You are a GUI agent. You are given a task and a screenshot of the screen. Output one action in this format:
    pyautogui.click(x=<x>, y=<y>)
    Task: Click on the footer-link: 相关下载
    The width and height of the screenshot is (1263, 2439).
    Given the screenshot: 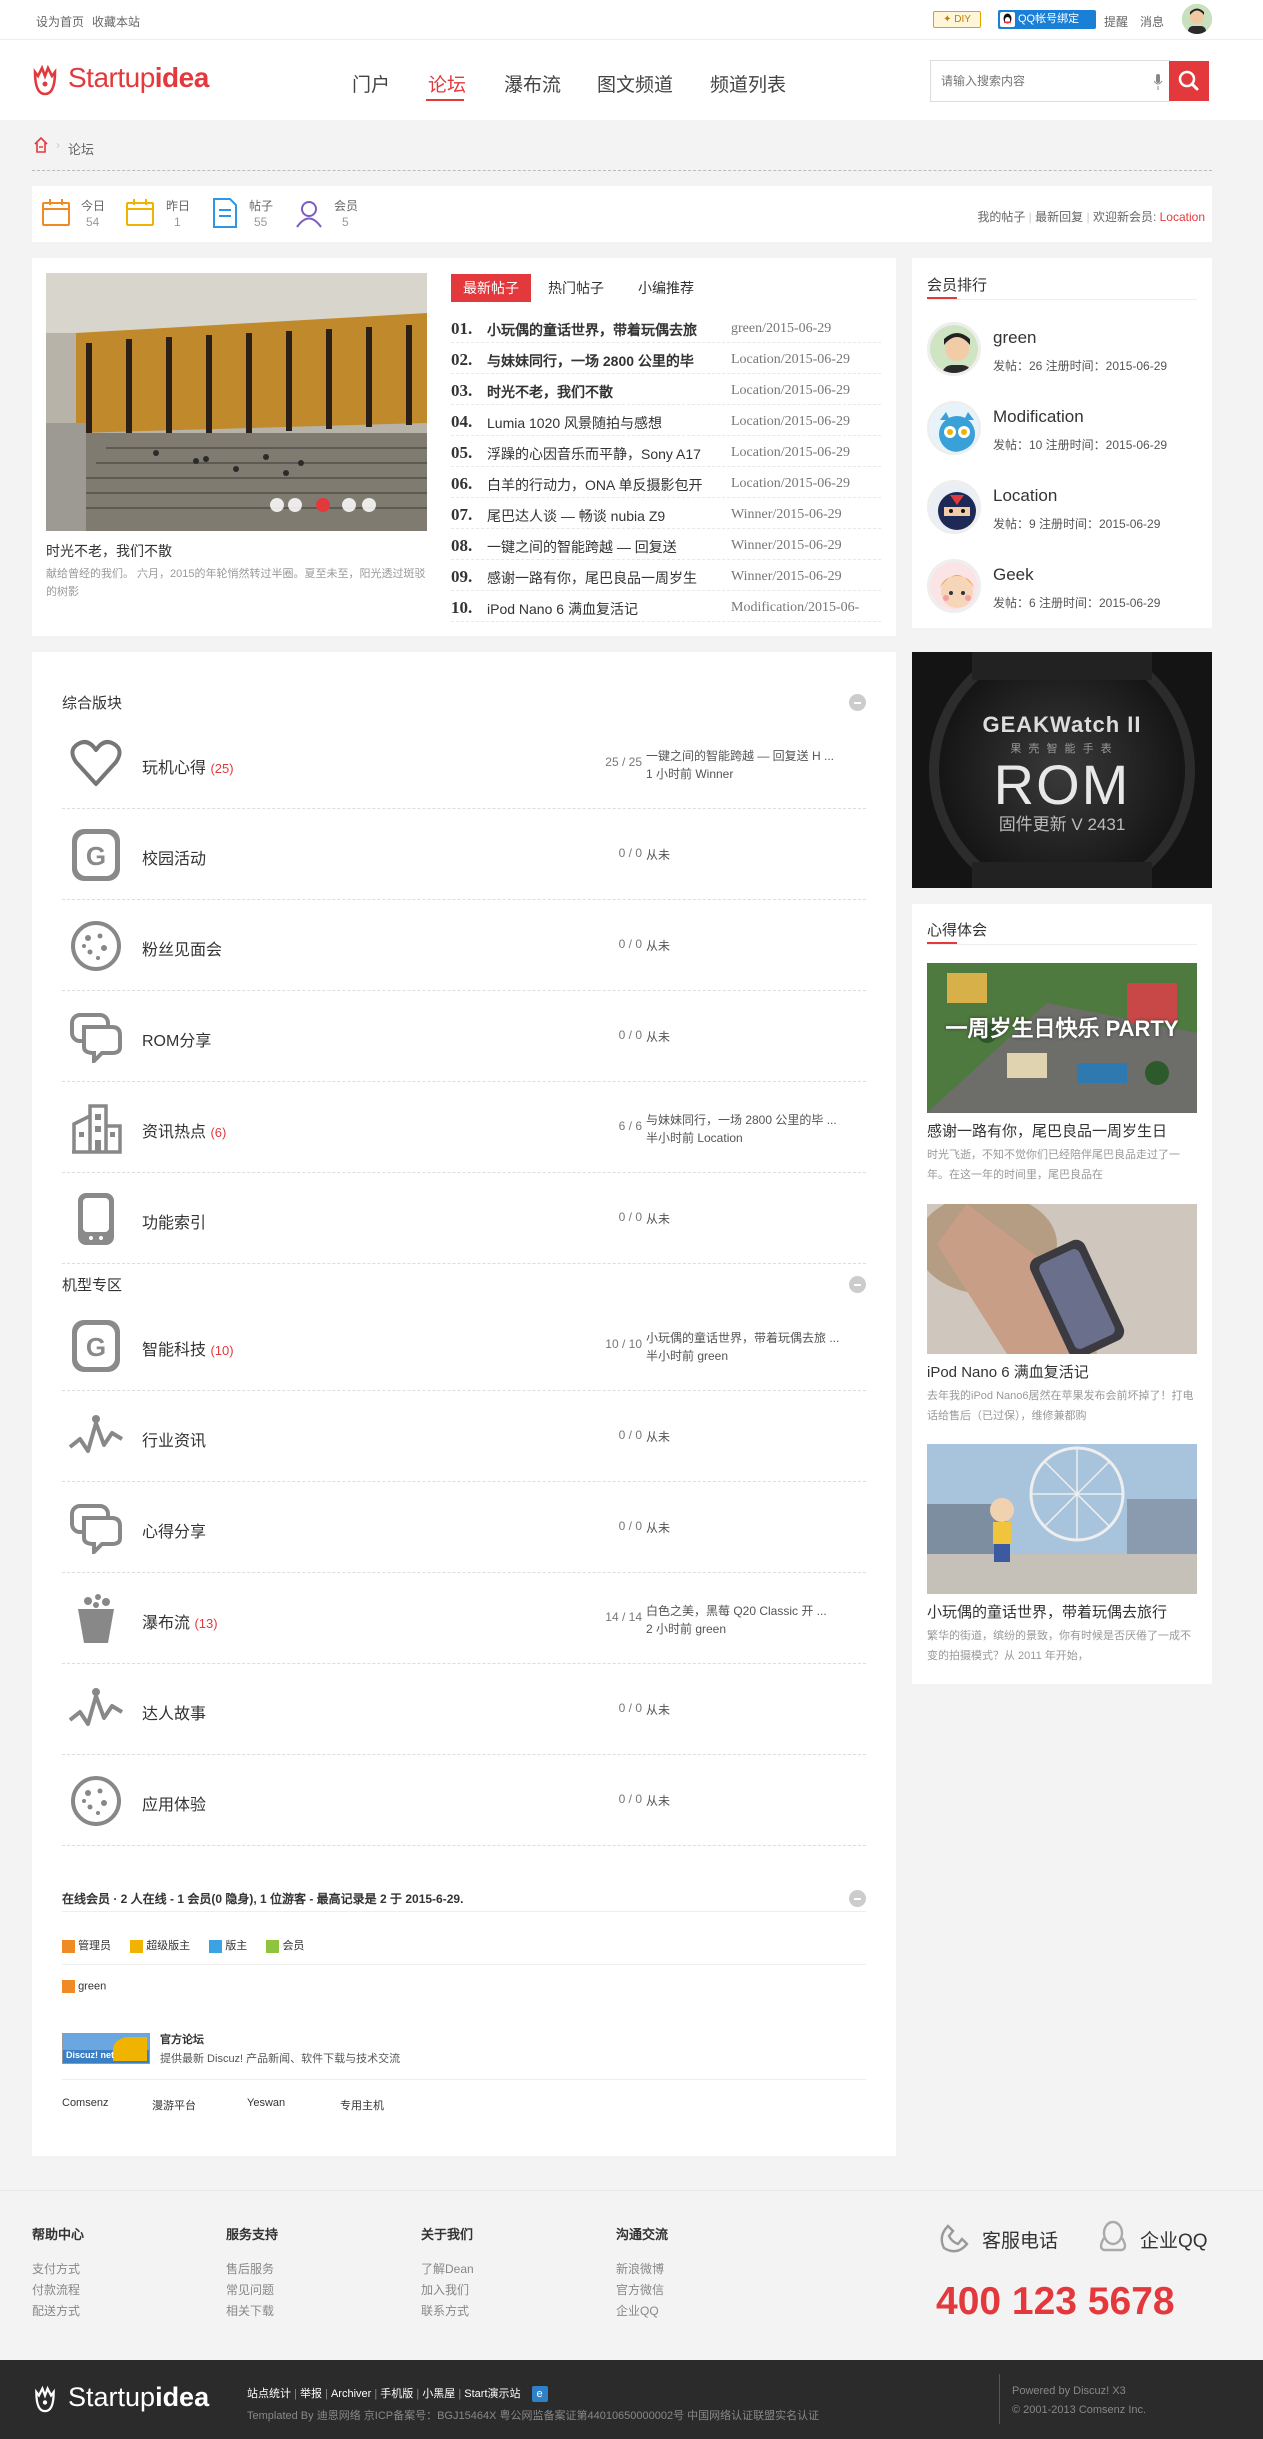 What is the action you would take?
    pyautogui.click(x=252, y=2311)
    